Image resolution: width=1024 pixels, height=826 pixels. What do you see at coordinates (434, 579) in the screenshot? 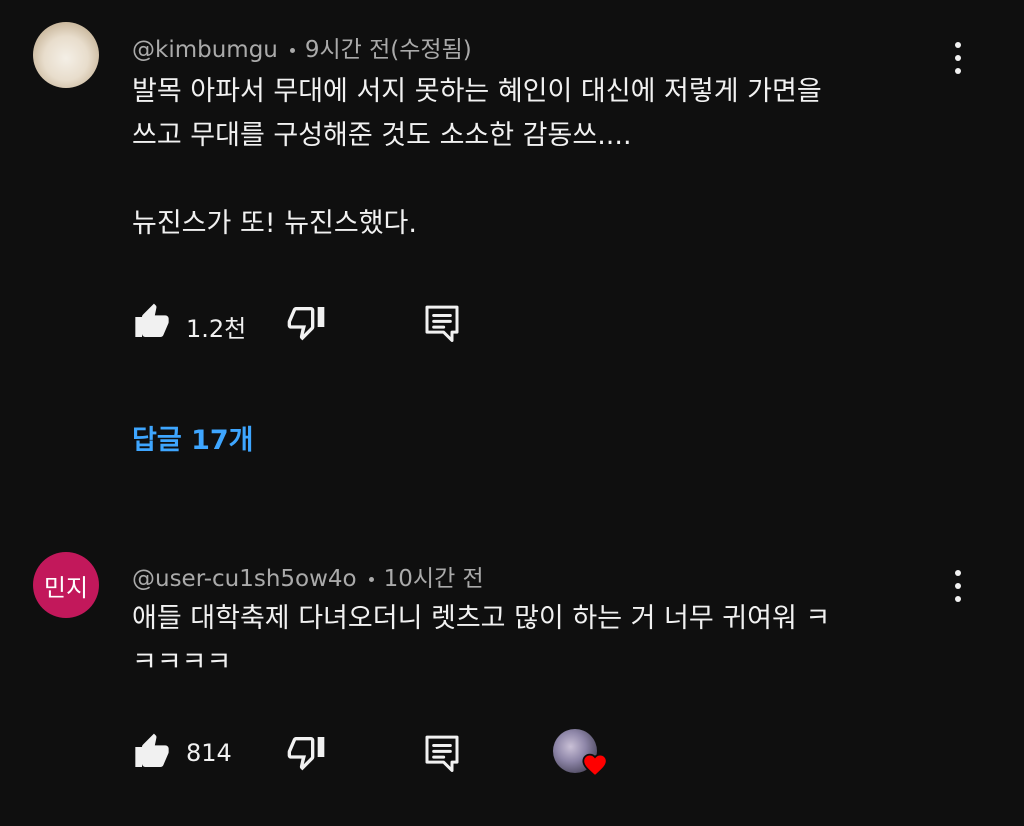
I see `comment-time: 10시간 전` at bounding box center [434, 579].